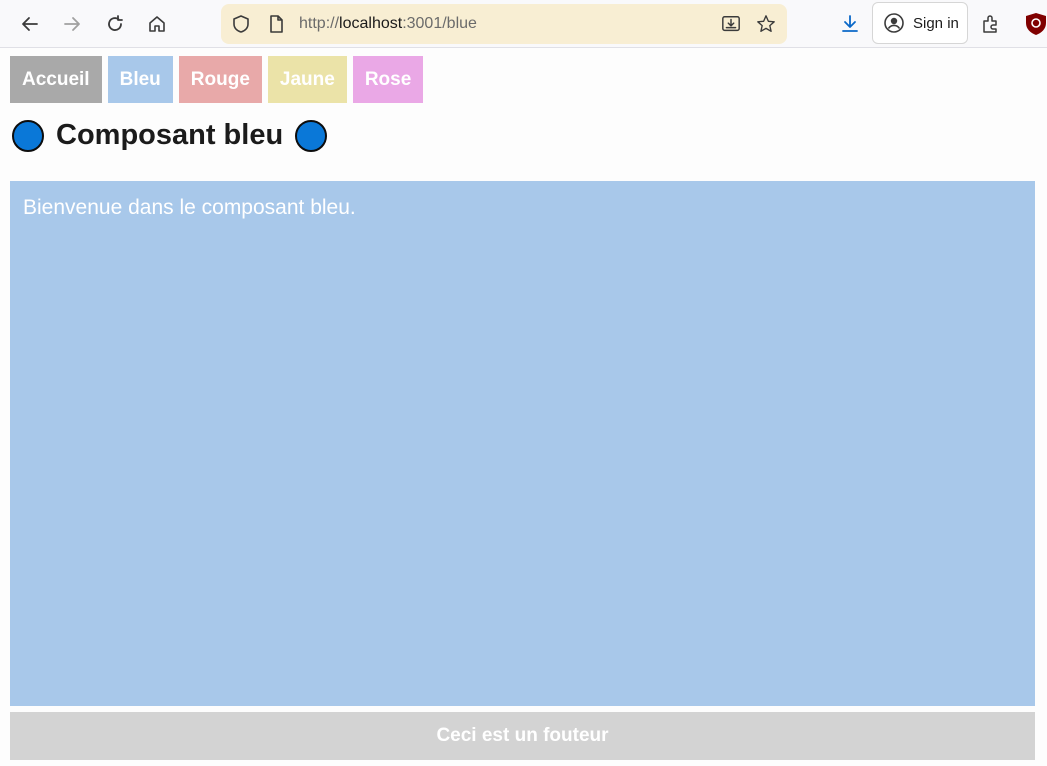  Describe the element at coordinates (371, 23) in the screenshot. I see `url-host: localhost` at that location.